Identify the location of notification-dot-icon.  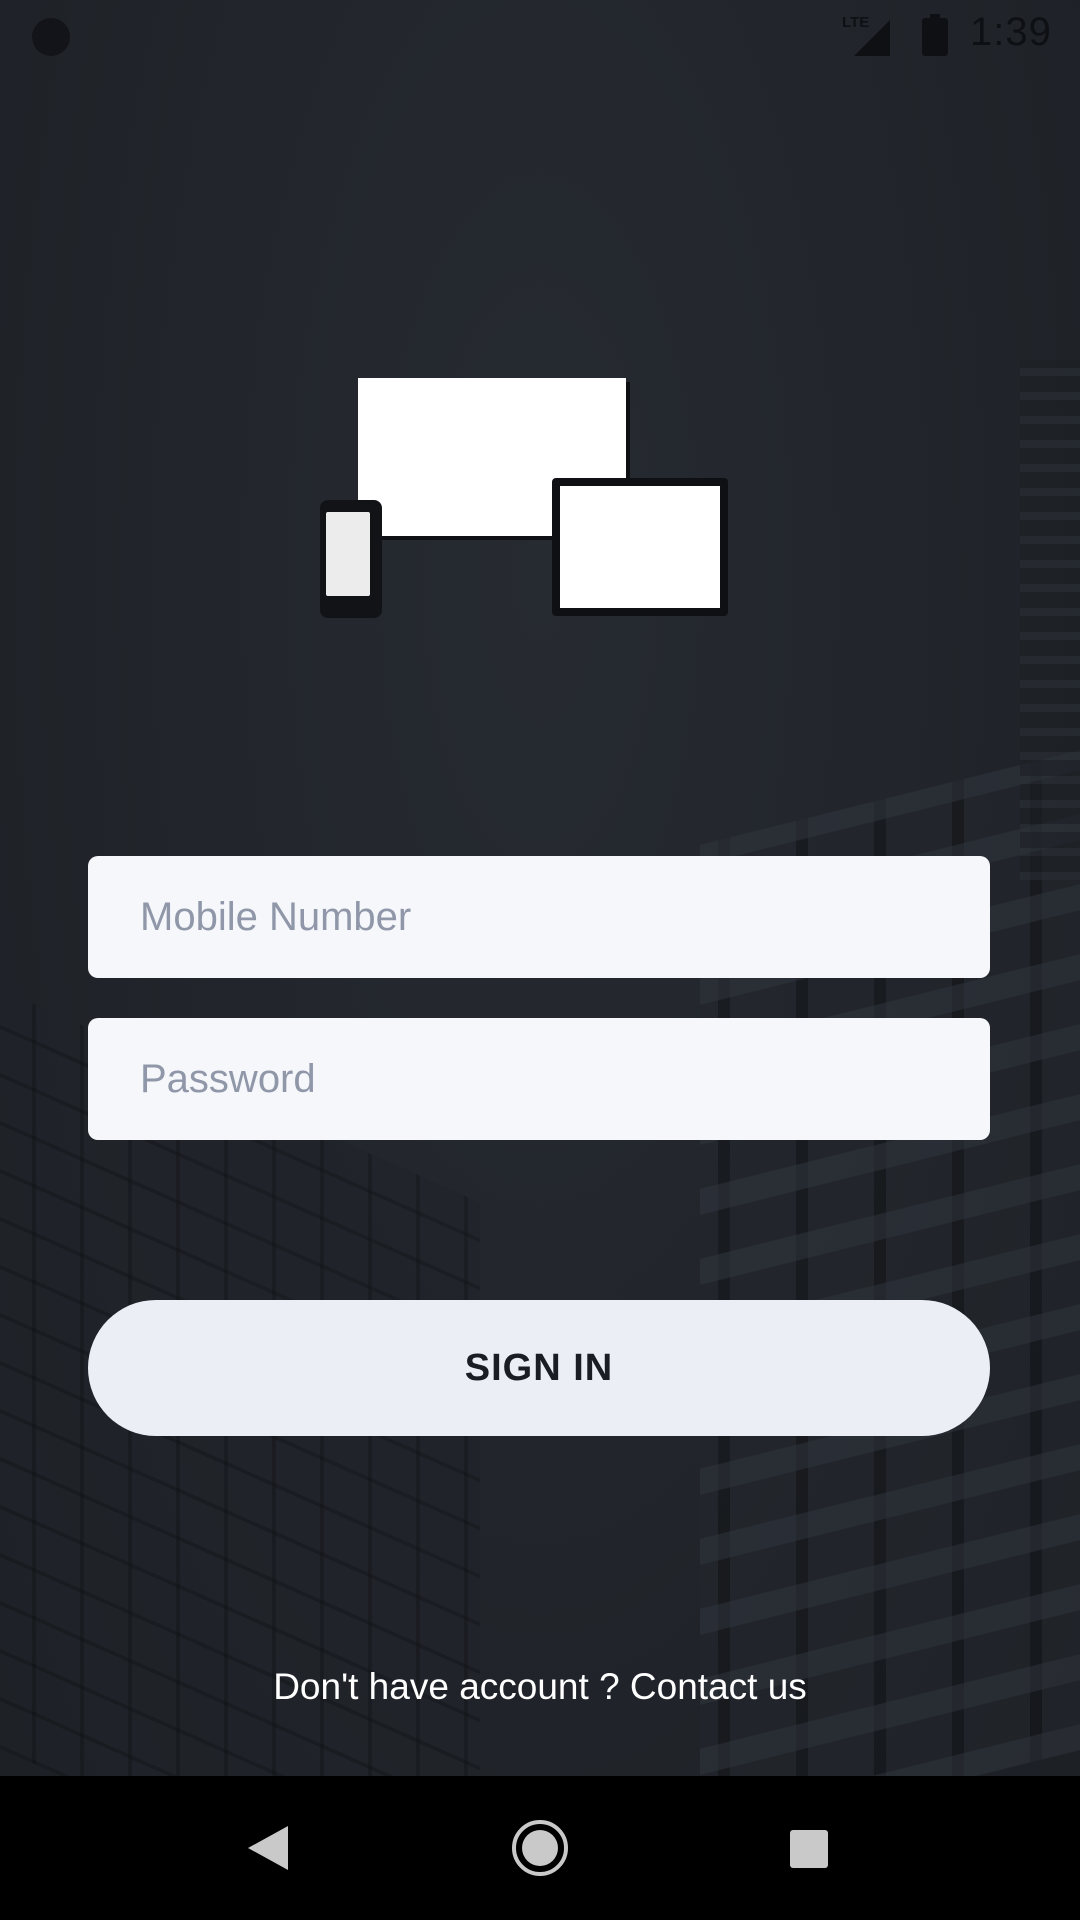
(51, 37).